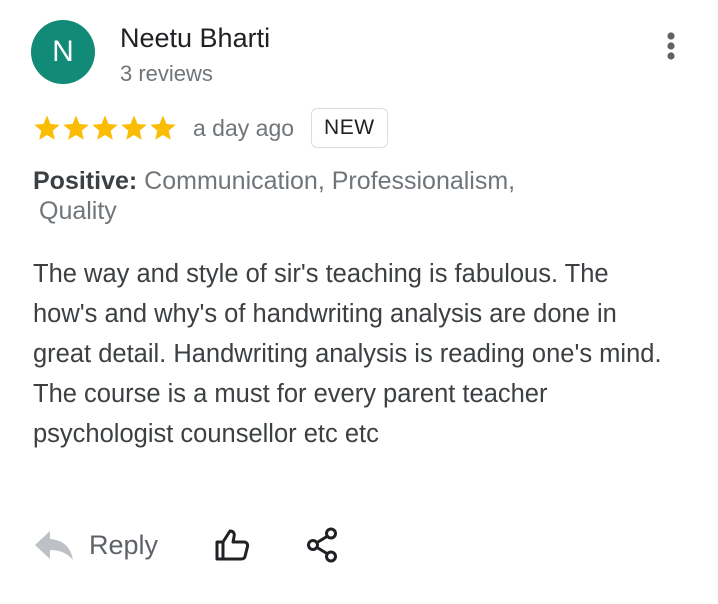 This screenshot has height=604, width=718. What do you see at coordinates (330, 181) in the screenshot?
I see `highlights-values: Communication, Professionalism,` at bounding box center [330, 181].